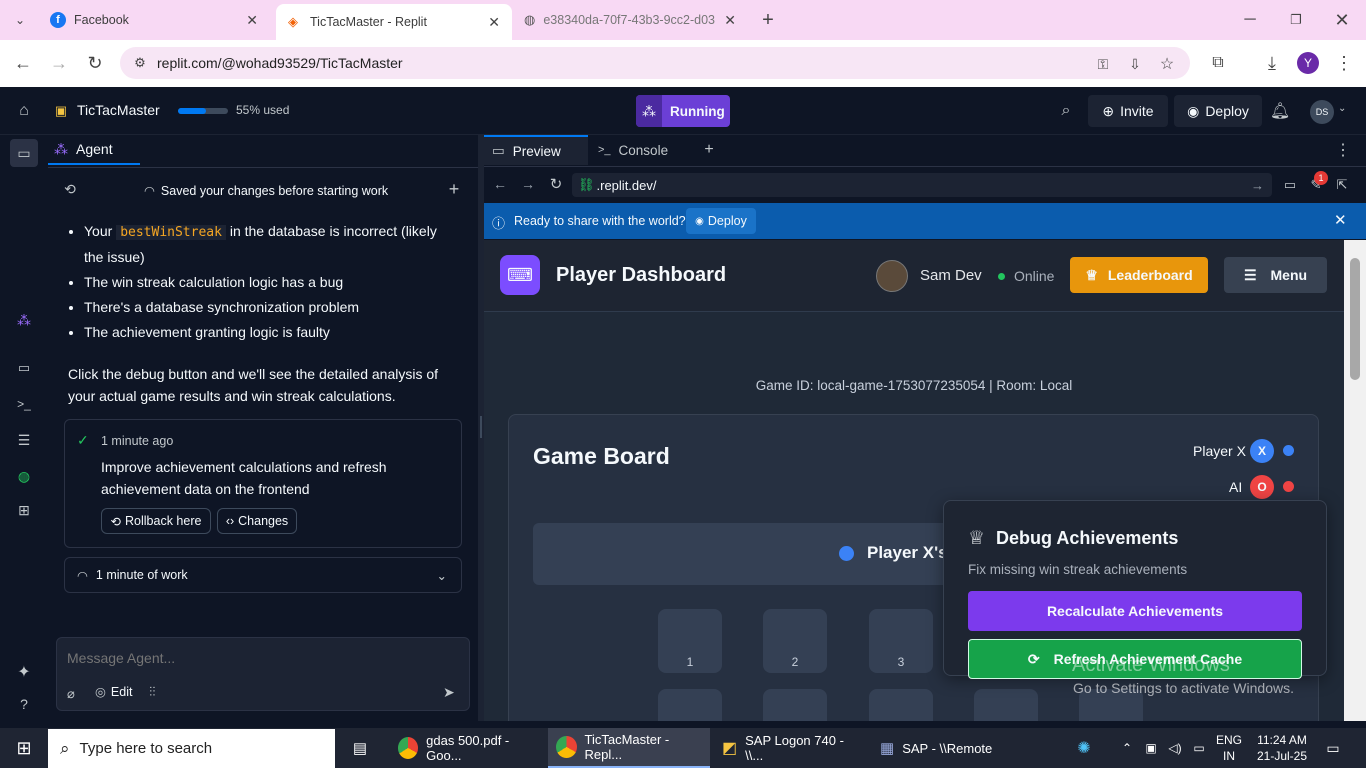 The image size is (1366, 768). I want to click on weather-icon: ✺, so click(1084, 748).